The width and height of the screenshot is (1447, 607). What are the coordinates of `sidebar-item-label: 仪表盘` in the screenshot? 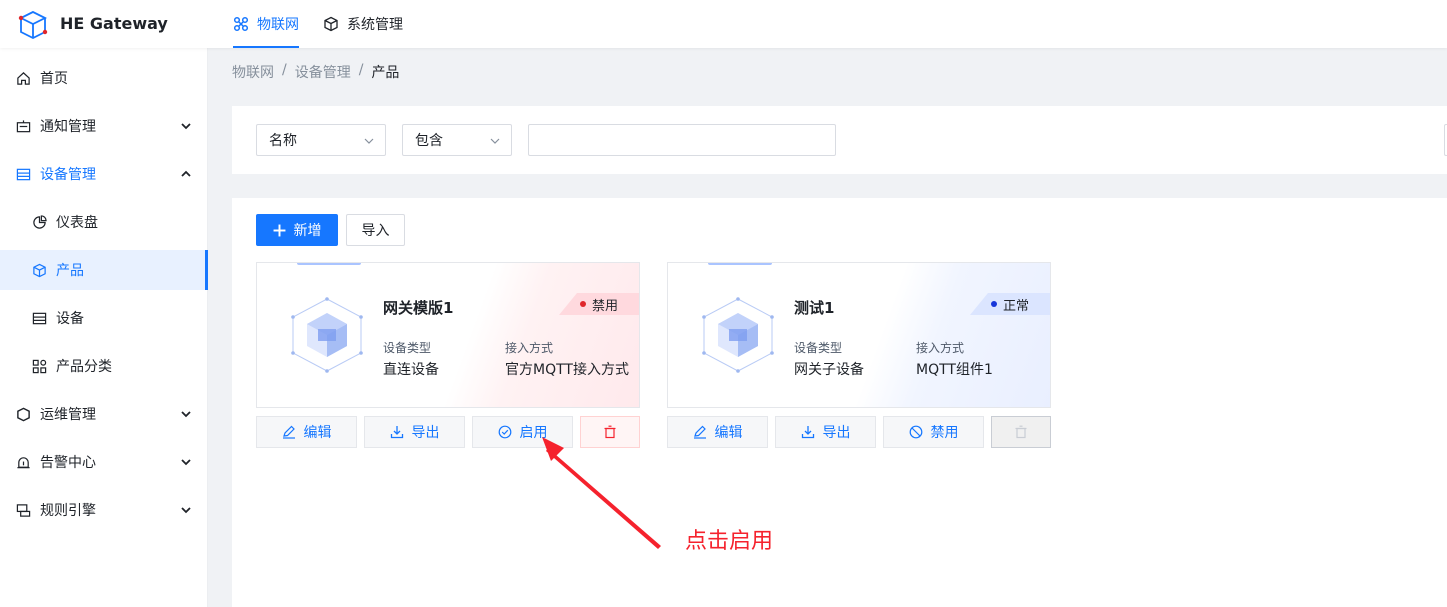 It's located at (77, 223).